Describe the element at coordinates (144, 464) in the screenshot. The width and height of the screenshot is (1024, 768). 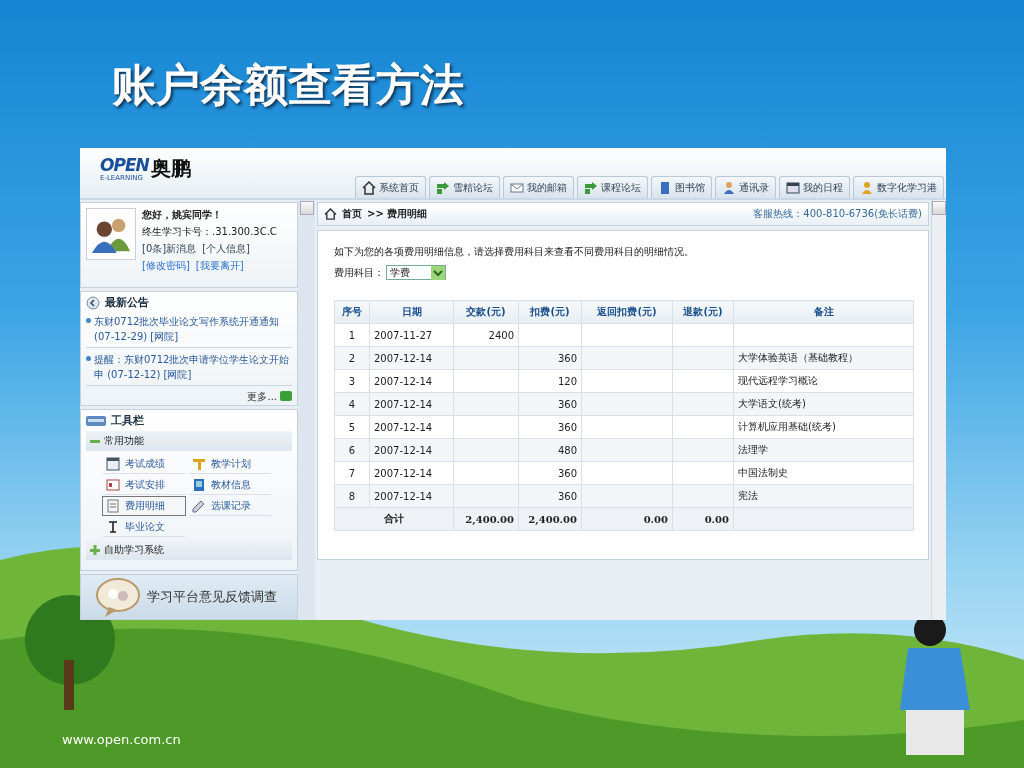
I see `tool-link: 考试成绩` at that location.